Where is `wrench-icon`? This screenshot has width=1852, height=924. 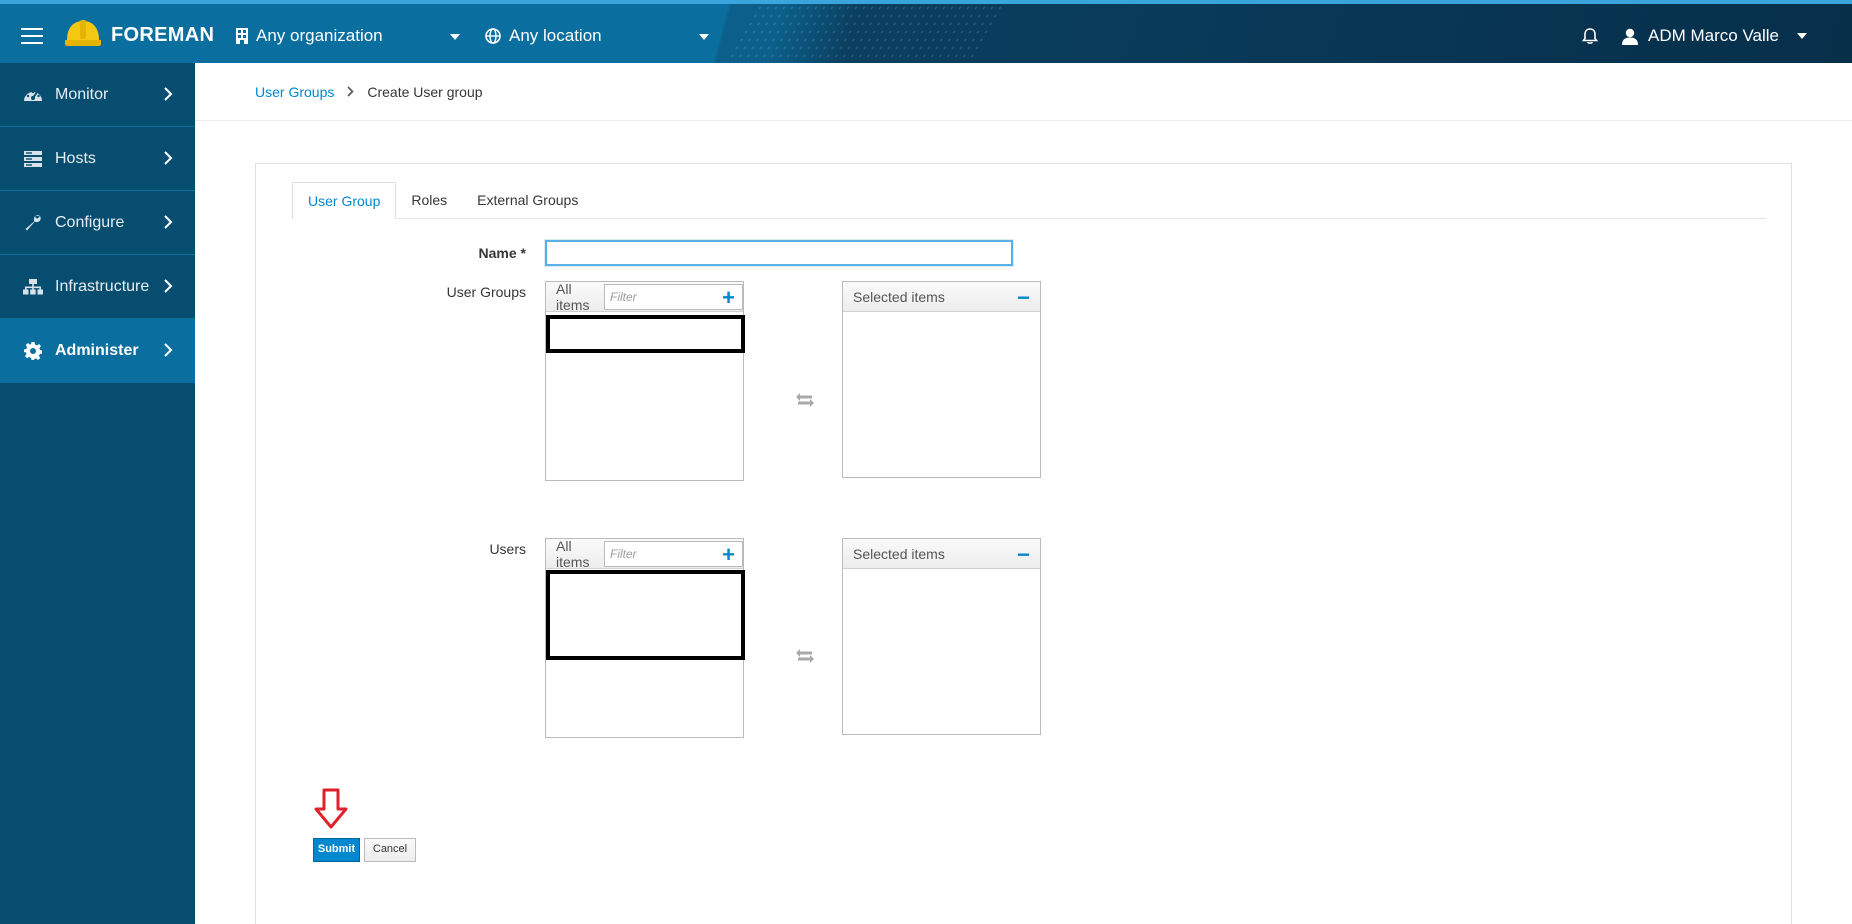
wrench-icon is located at coordinates (33, 223).